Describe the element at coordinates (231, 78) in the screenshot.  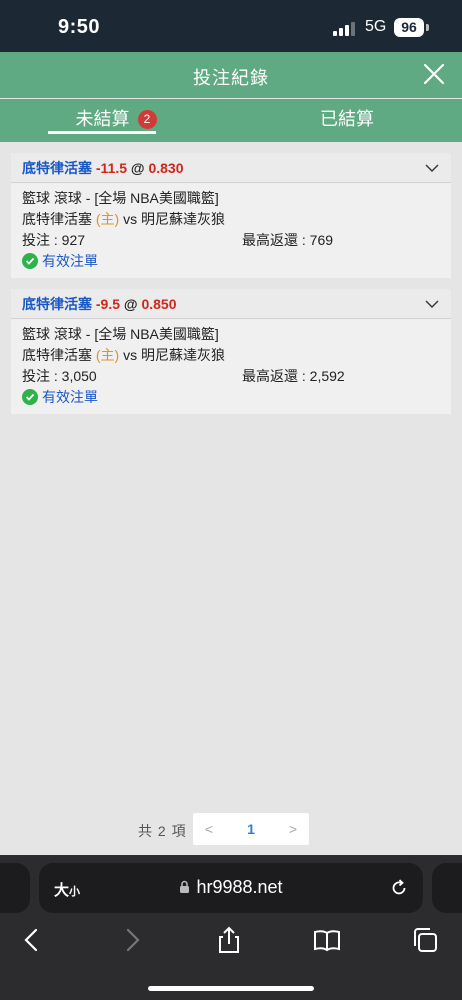
I see `page-title: 投注紀錄` at that location.